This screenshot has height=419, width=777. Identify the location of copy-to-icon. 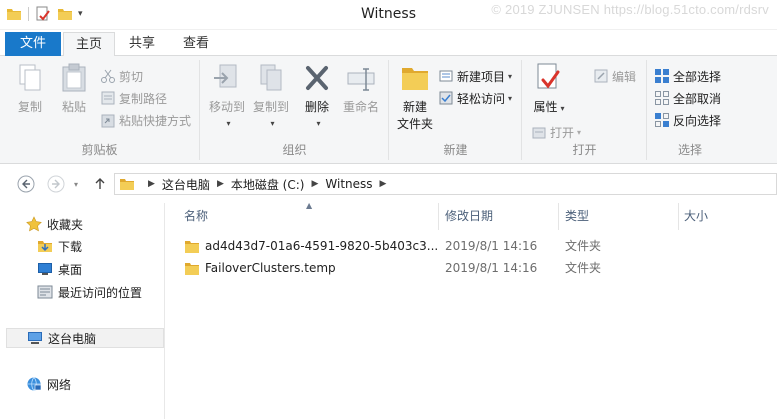
(271, 78).